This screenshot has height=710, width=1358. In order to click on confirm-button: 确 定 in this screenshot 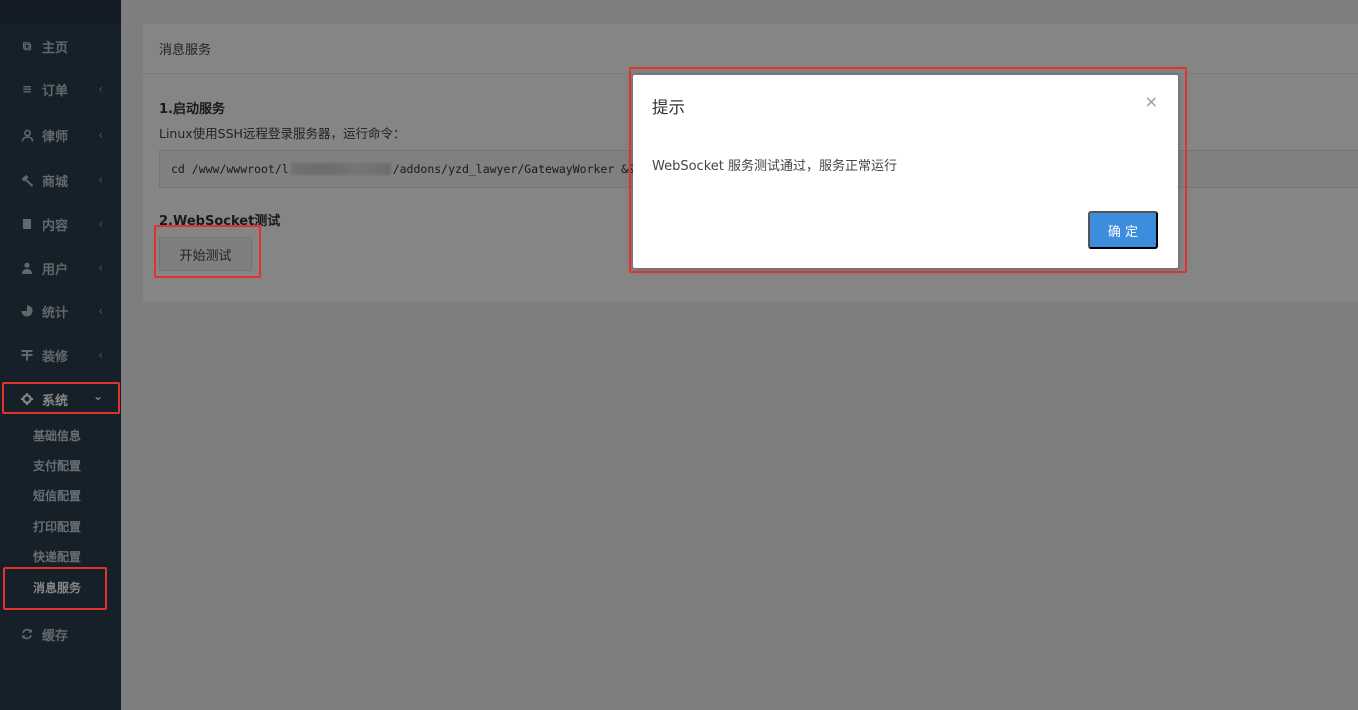, I will do `click(1123, 230)`.